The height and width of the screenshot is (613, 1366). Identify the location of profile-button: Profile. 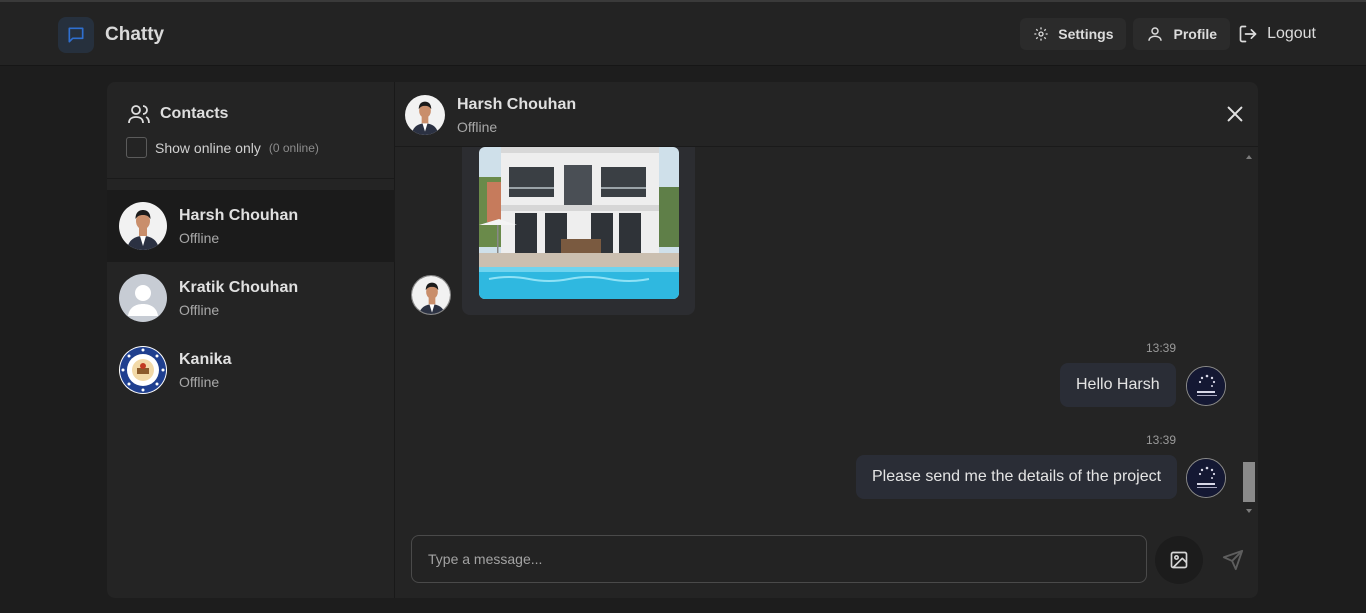
(1182, 34).